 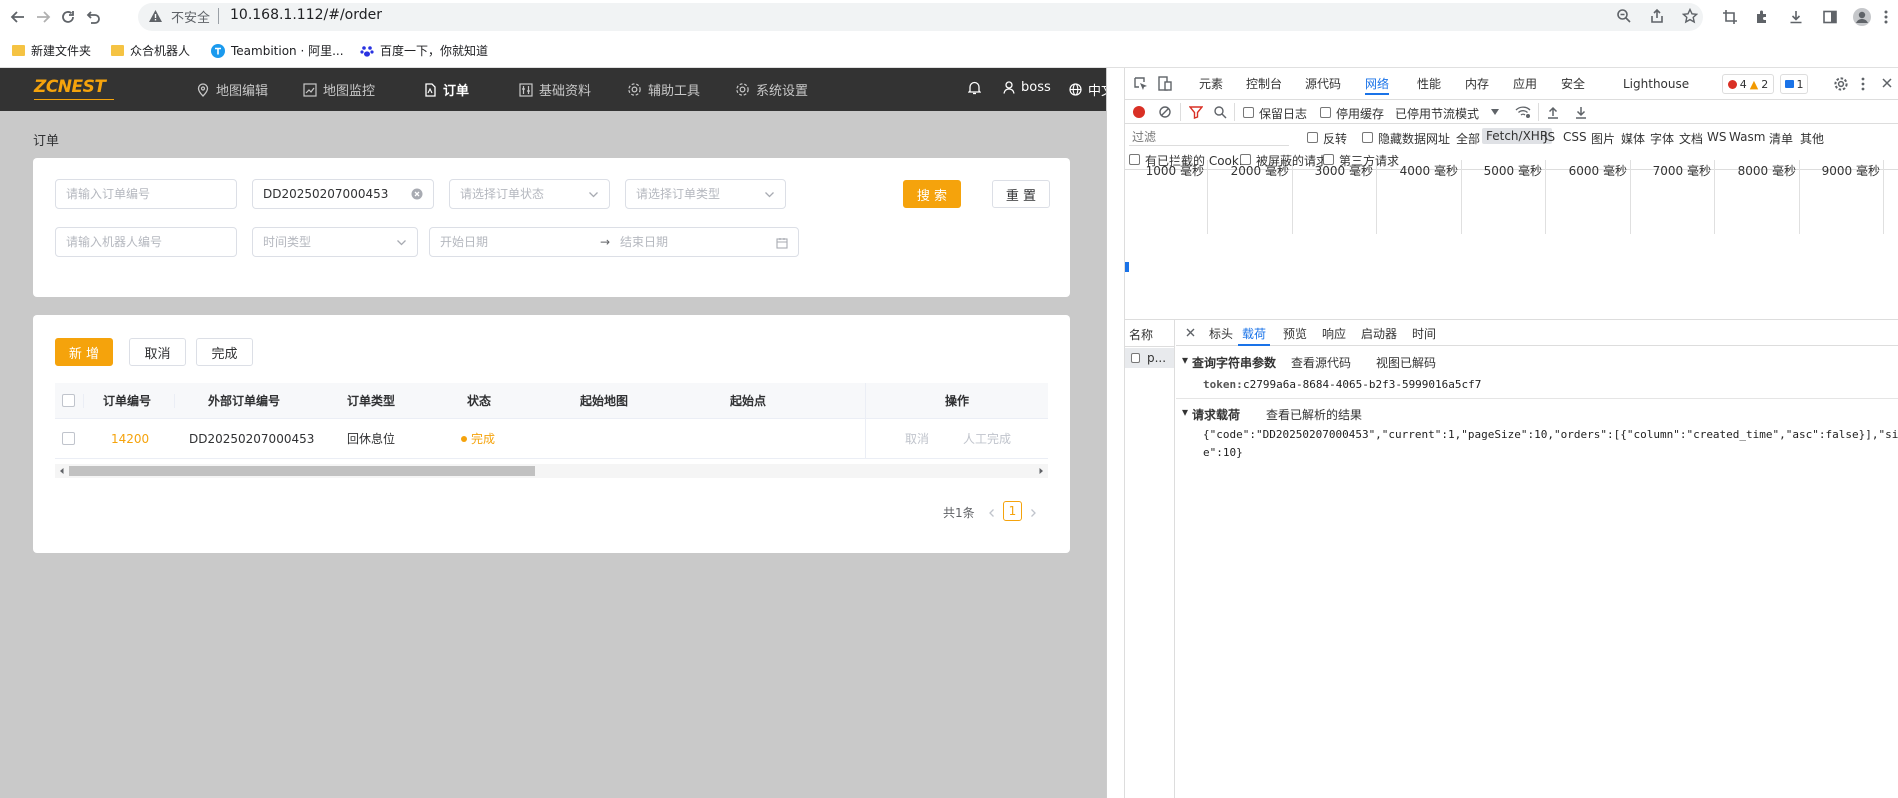 I want to click on detail-tab-response: 响应, so click(x=1334, y=333).